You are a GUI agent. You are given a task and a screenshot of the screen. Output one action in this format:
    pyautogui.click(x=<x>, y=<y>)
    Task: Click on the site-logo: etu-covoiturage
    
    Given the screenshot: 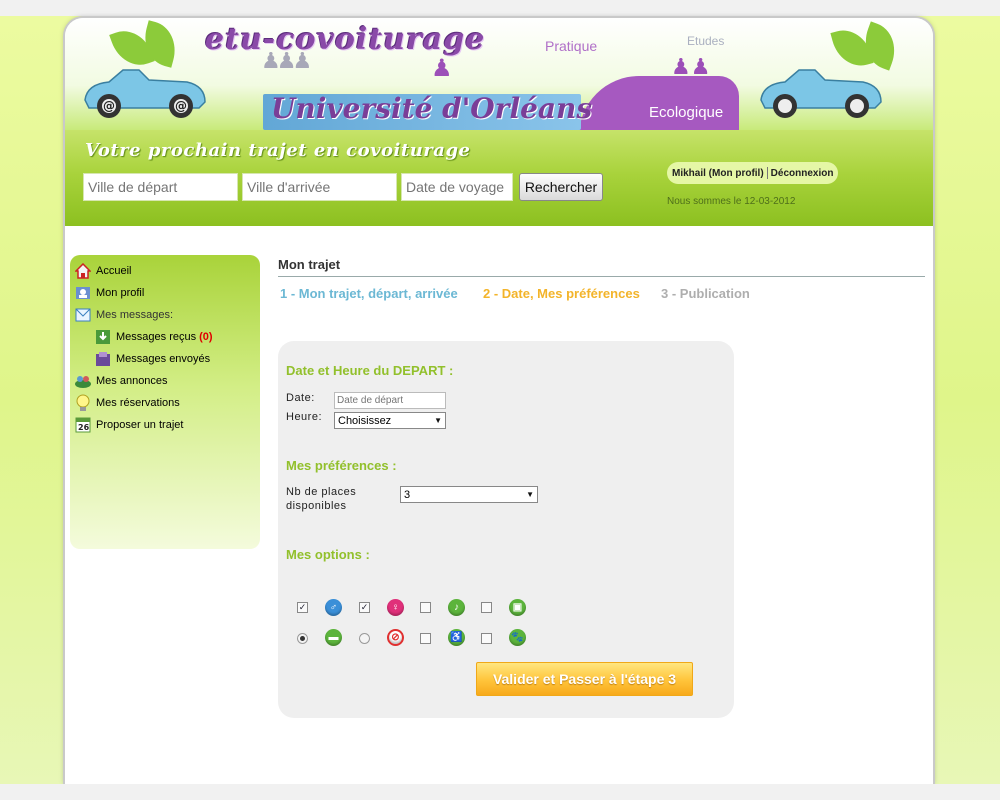 What is the action you would take?
    pyautogui.click(x=345, y=39)
    